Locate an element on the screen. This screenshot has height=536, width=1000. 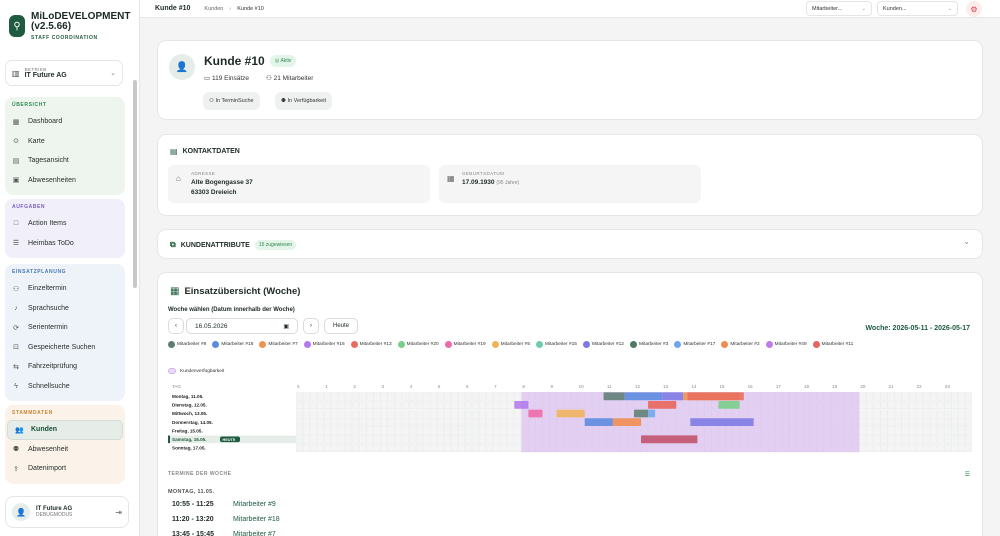
kunden-select: Kunden... ⌄ is located at coordinates (917, 8).